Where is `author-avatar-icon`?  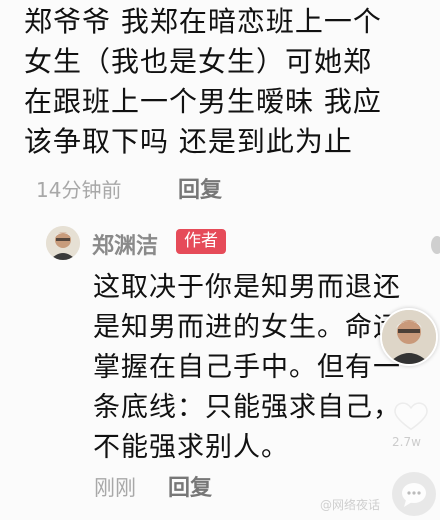 author-avatar-icon is located at coordinates (63, 243).